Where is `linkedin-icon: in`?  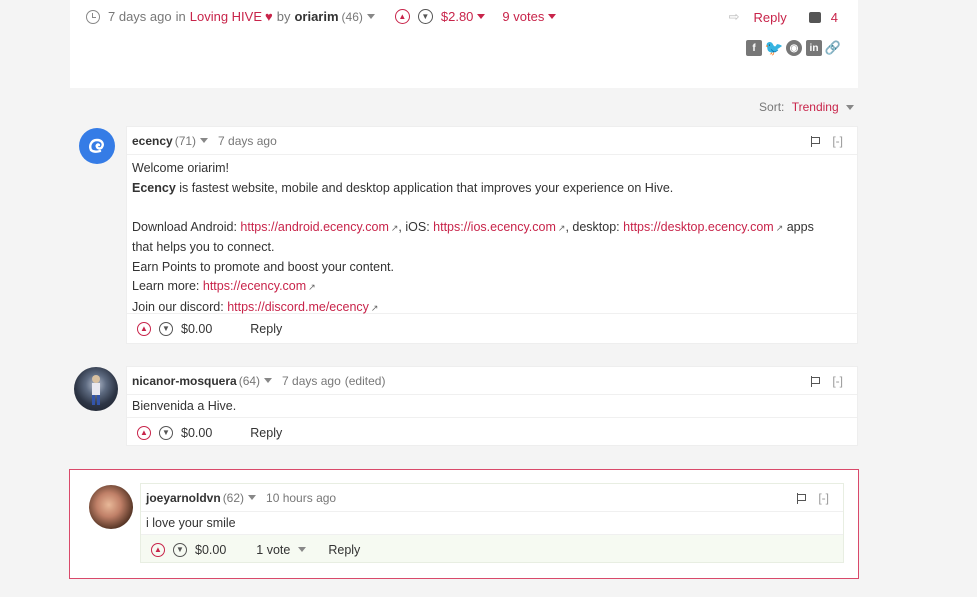
linkedin-icon: in is located at coordinates (814, 48).